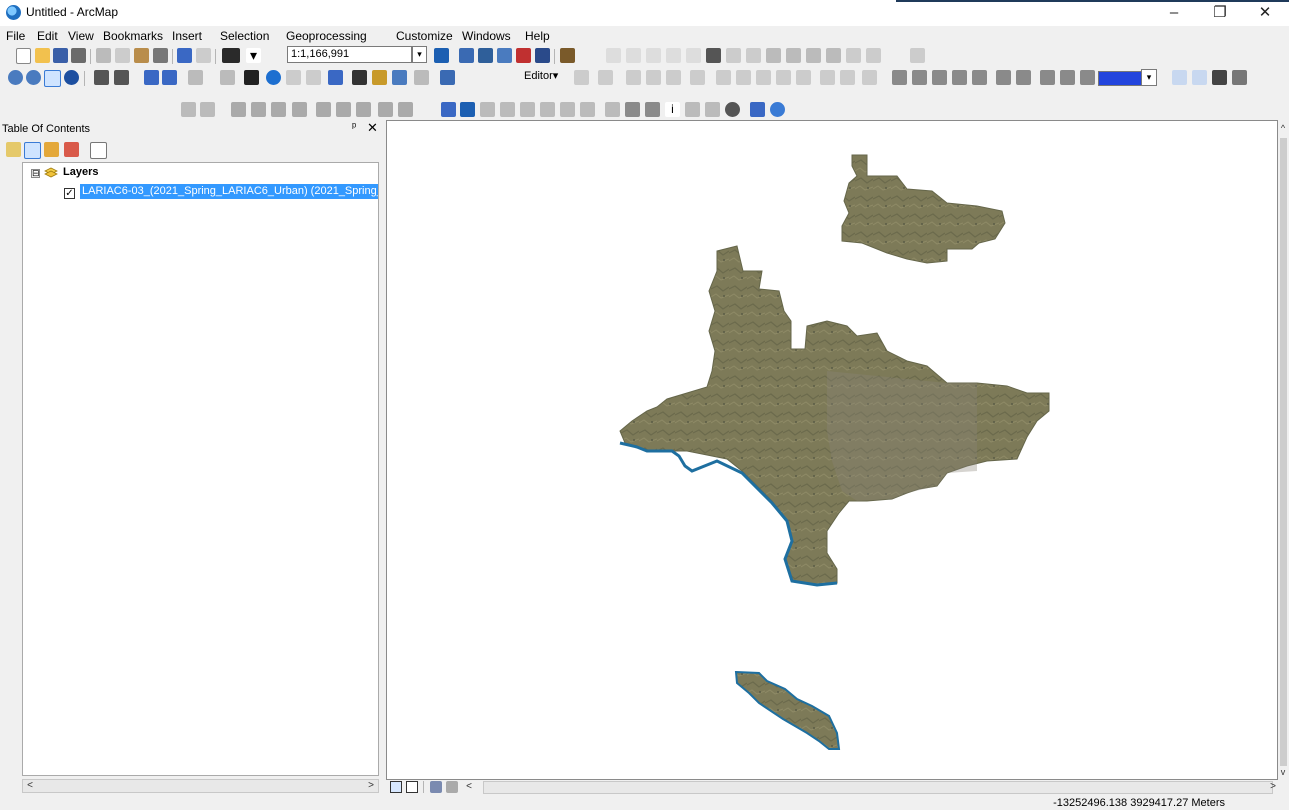 This screenshot has width=1289, height=810. What do you see at coordinates (419, 54) in the screenshot?
I see `map-scale-dropdown-icon: ▾` at bounding box center [419, 54].